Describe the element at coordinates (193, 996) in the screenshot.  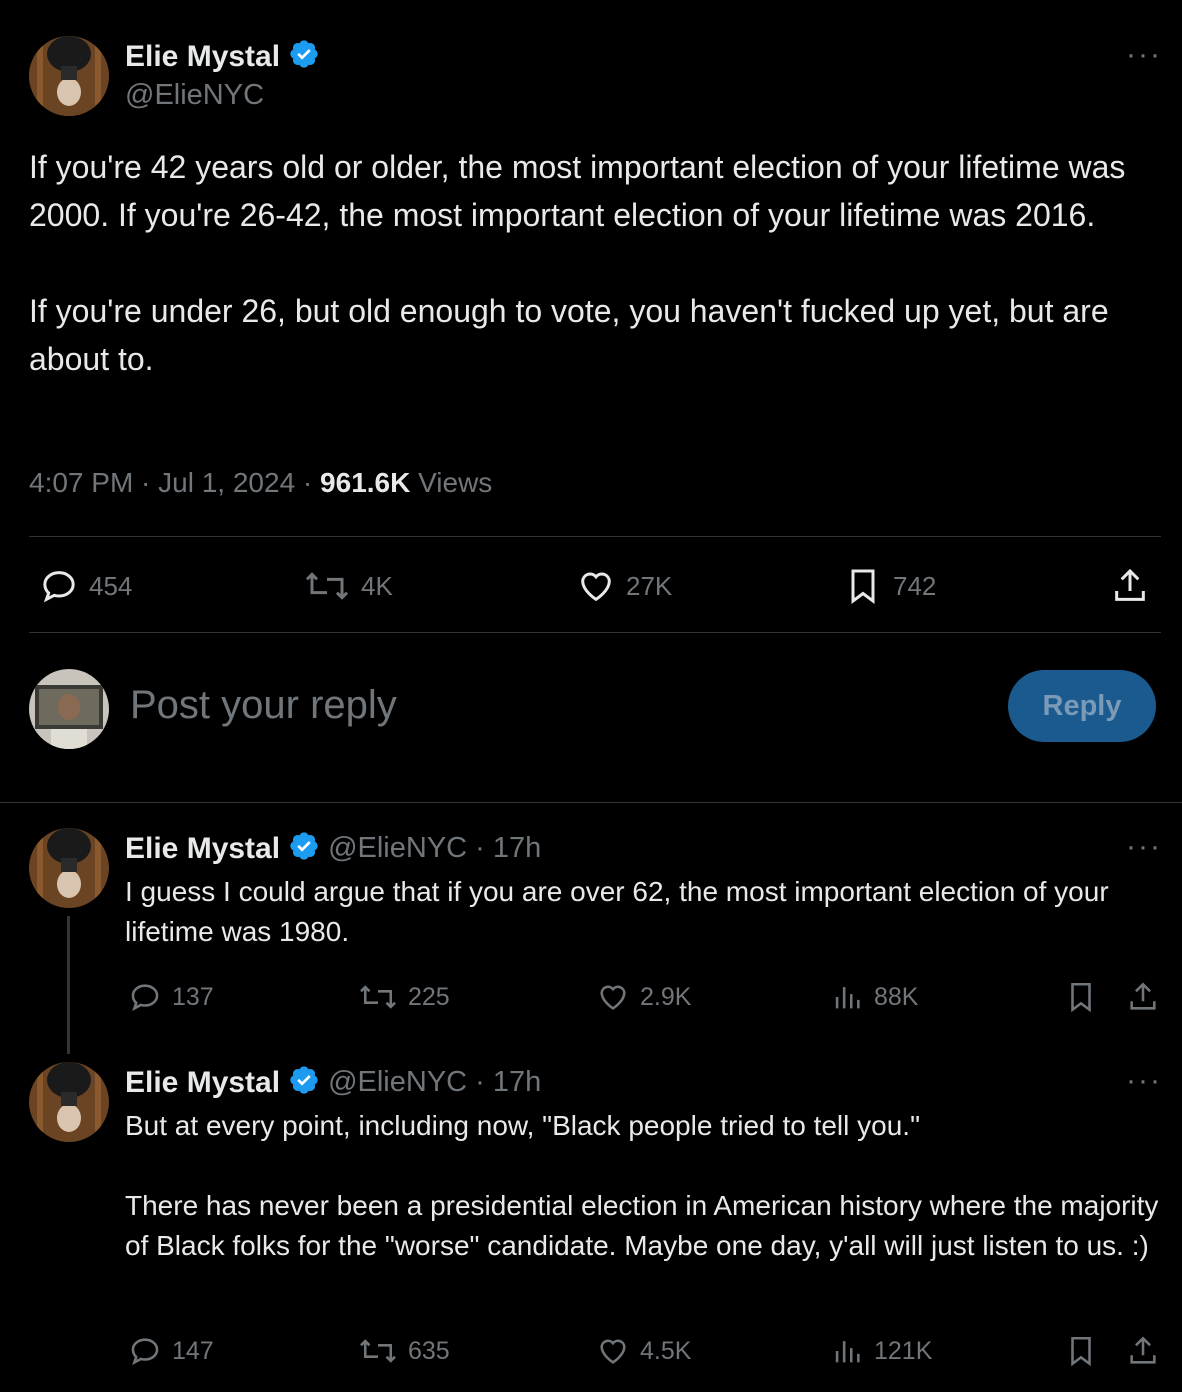
I see `reply-count: 137` at that location.